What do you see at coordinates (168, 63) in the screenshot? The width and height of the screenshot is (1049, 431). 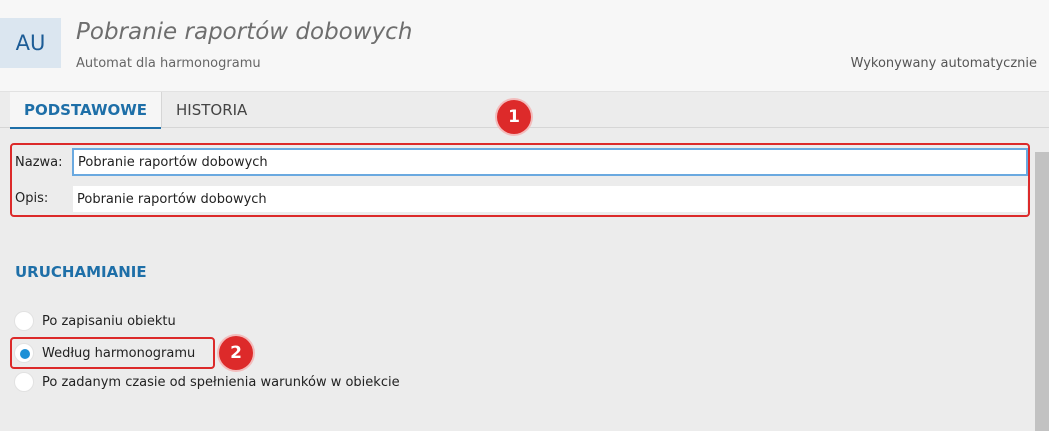 I see `page-subtitle: Automat dla harmonogramu` at bounding box center [168, 63].